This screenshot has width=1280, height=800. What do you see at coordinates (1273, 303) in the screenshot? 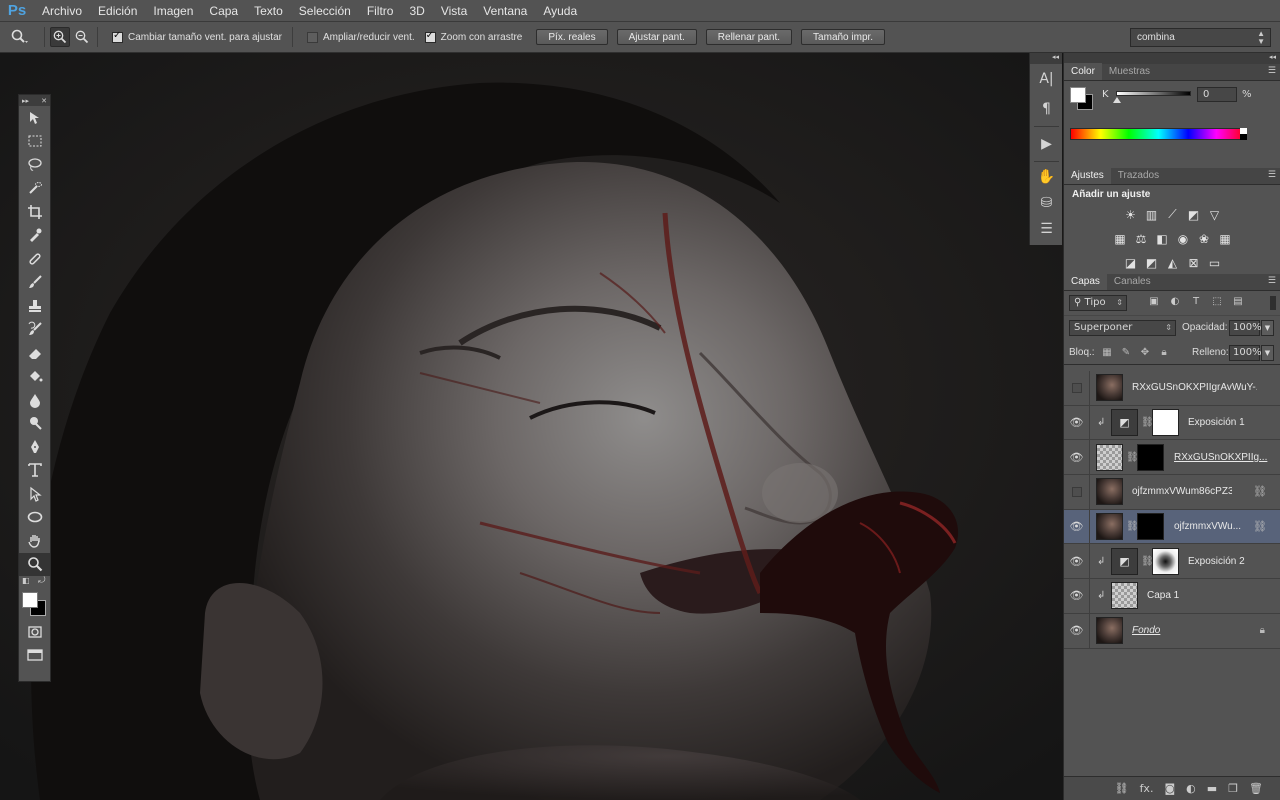
I see `filter-toggle` at bounding box center [1273, 303].